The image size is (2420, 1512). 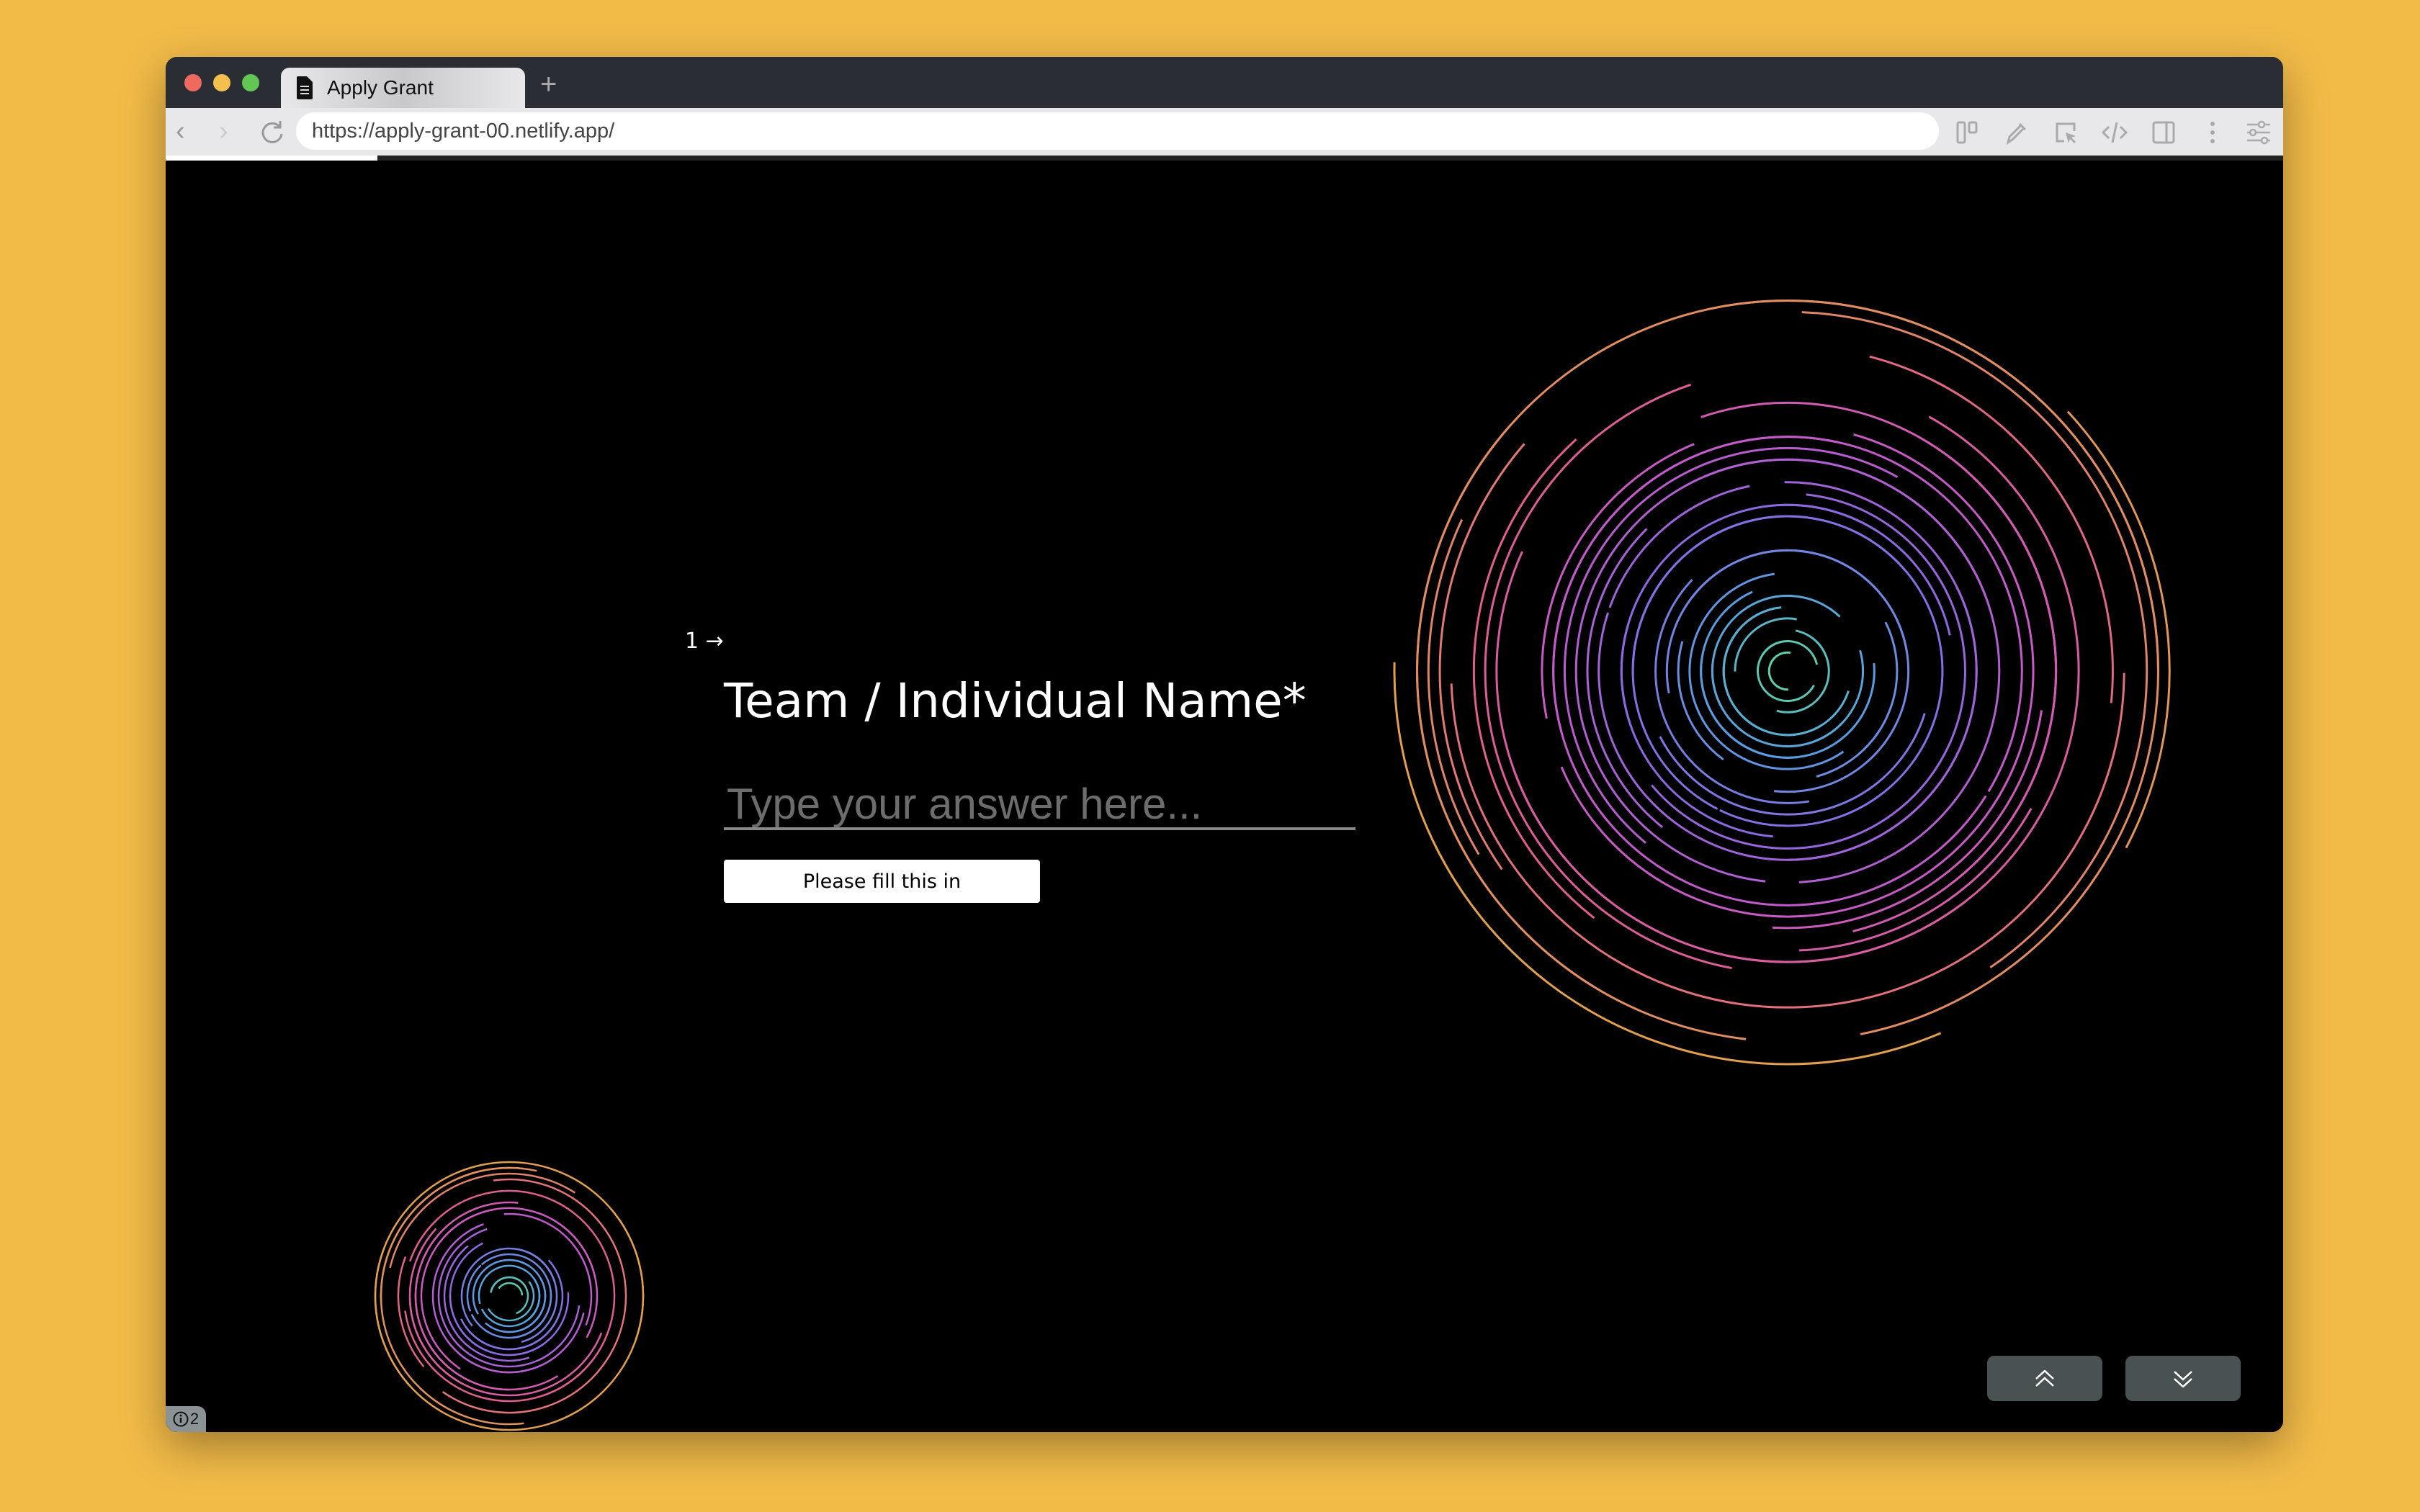 What do you see at coordinates (1224, 82) in the screenshot?
I see `title-bar: Apply Grant +` at bounding box center [1224, 82].